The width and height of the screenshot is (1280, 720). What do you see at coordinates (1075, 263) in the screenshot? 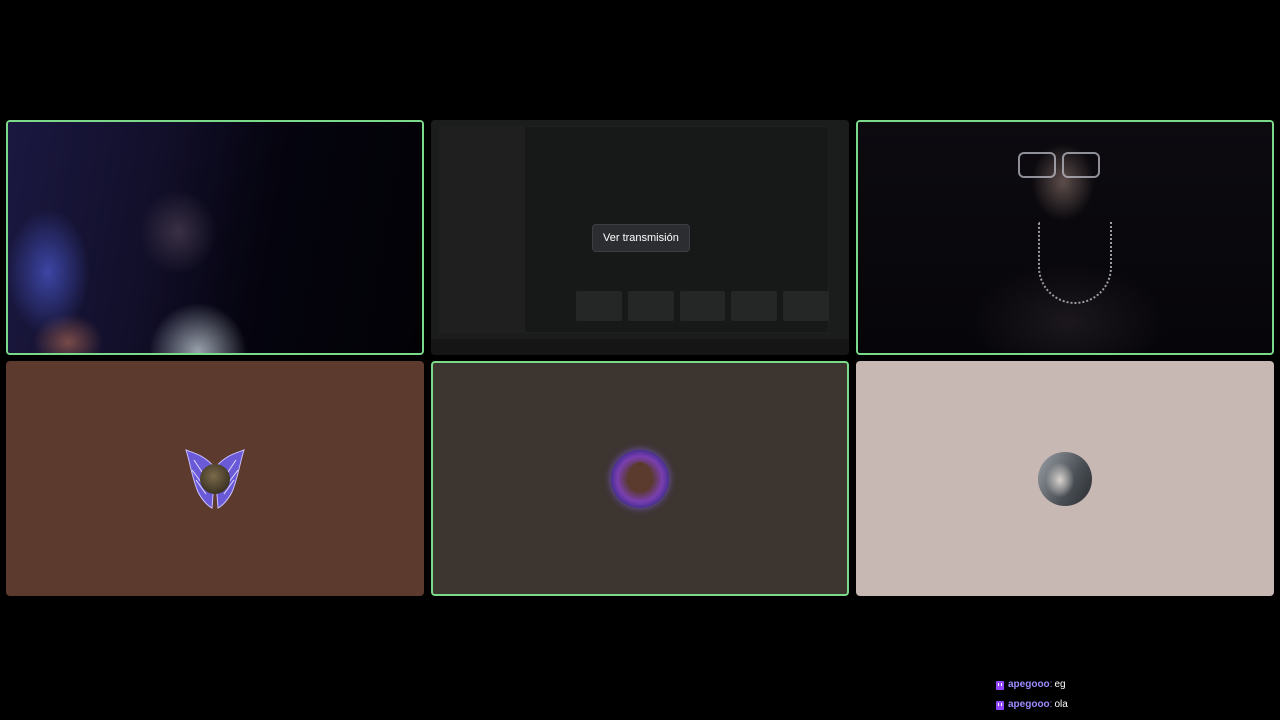
I see `necklace-shape` at bounding box center [1075, 263].